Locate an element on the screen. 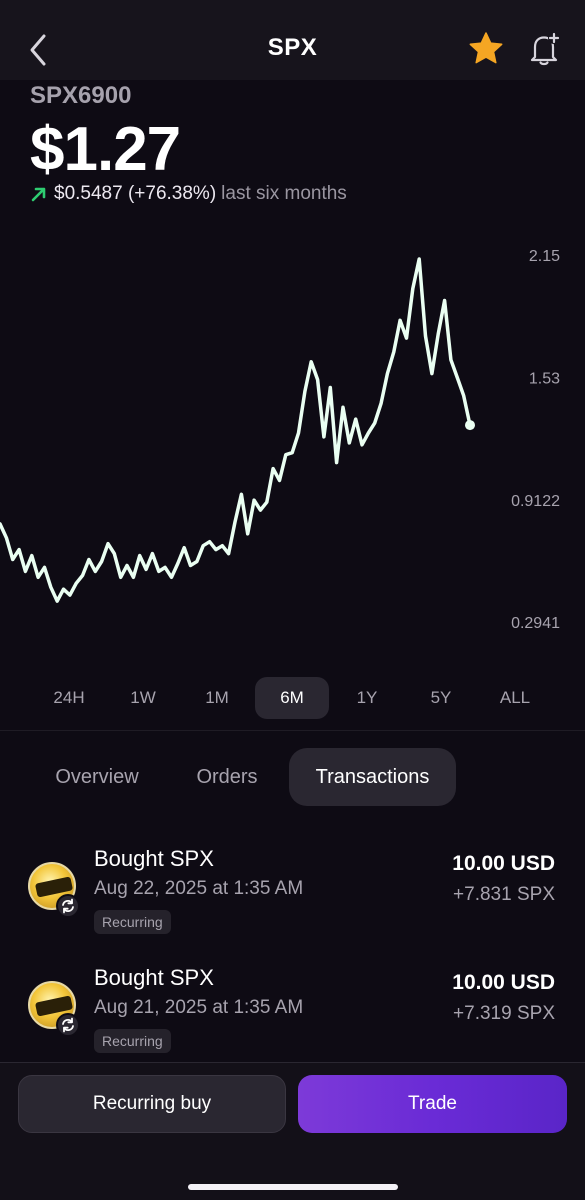 Image resolution: width=585 pixels, height=1200 pixels. tab-orders: Orders is located at coordinates (227, 777).